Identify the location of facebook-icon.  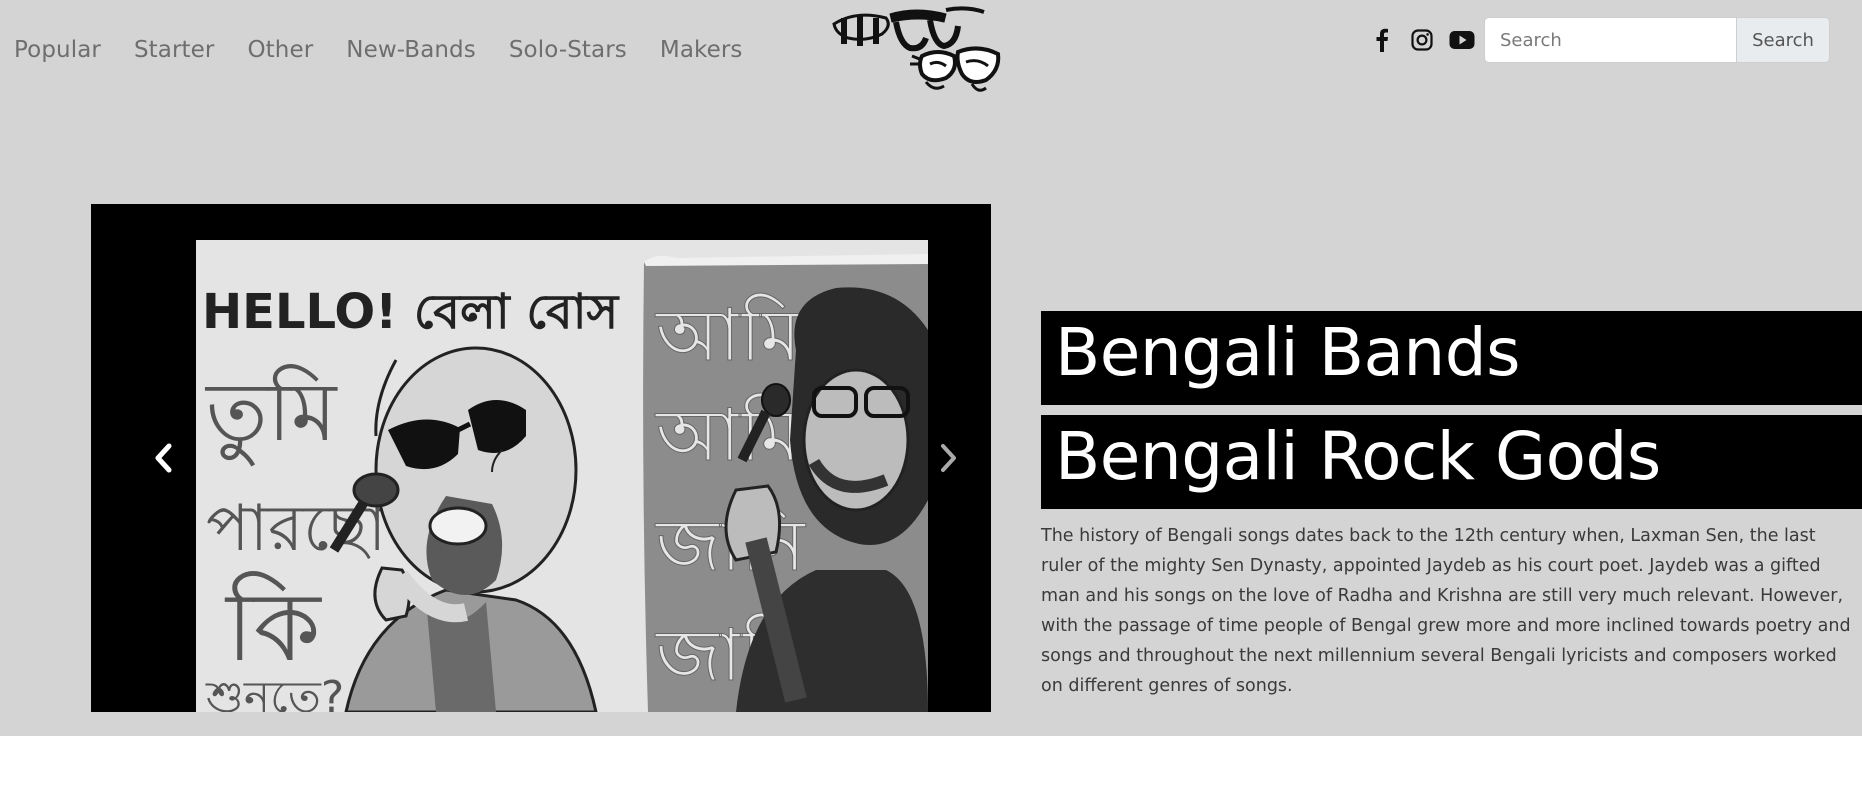
(1382, 40).